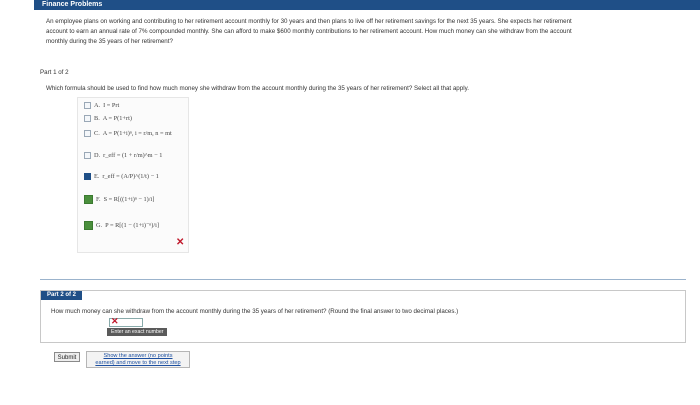 Image resolution: width=700 pixels, height=405 pixels. Describe the element at coordinates (99, 225) in the screenshot. I see `option-g-letter: G.` at that location.